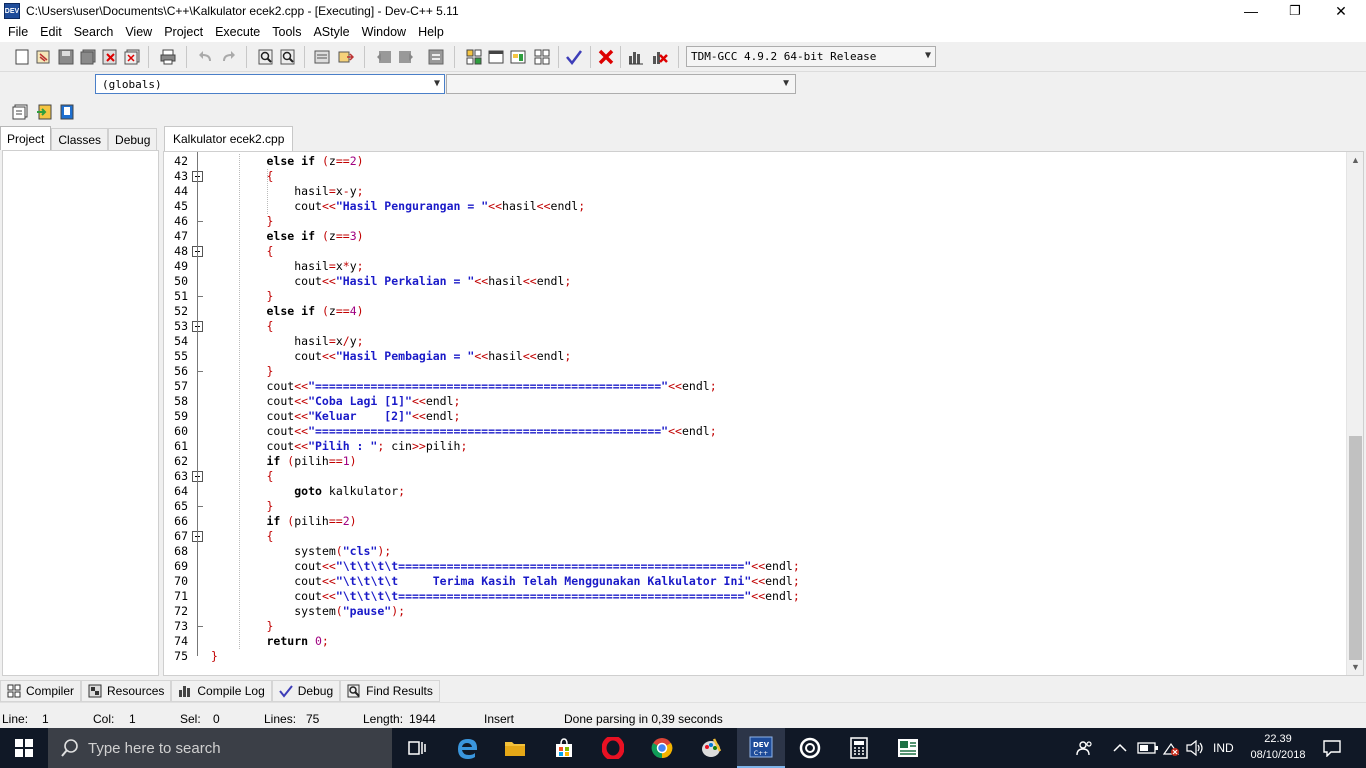 This screenshot has width=1366, height=768. Describe the element at coordinates (542, 57) in the screenshot. I see `classes-icon` at that location.